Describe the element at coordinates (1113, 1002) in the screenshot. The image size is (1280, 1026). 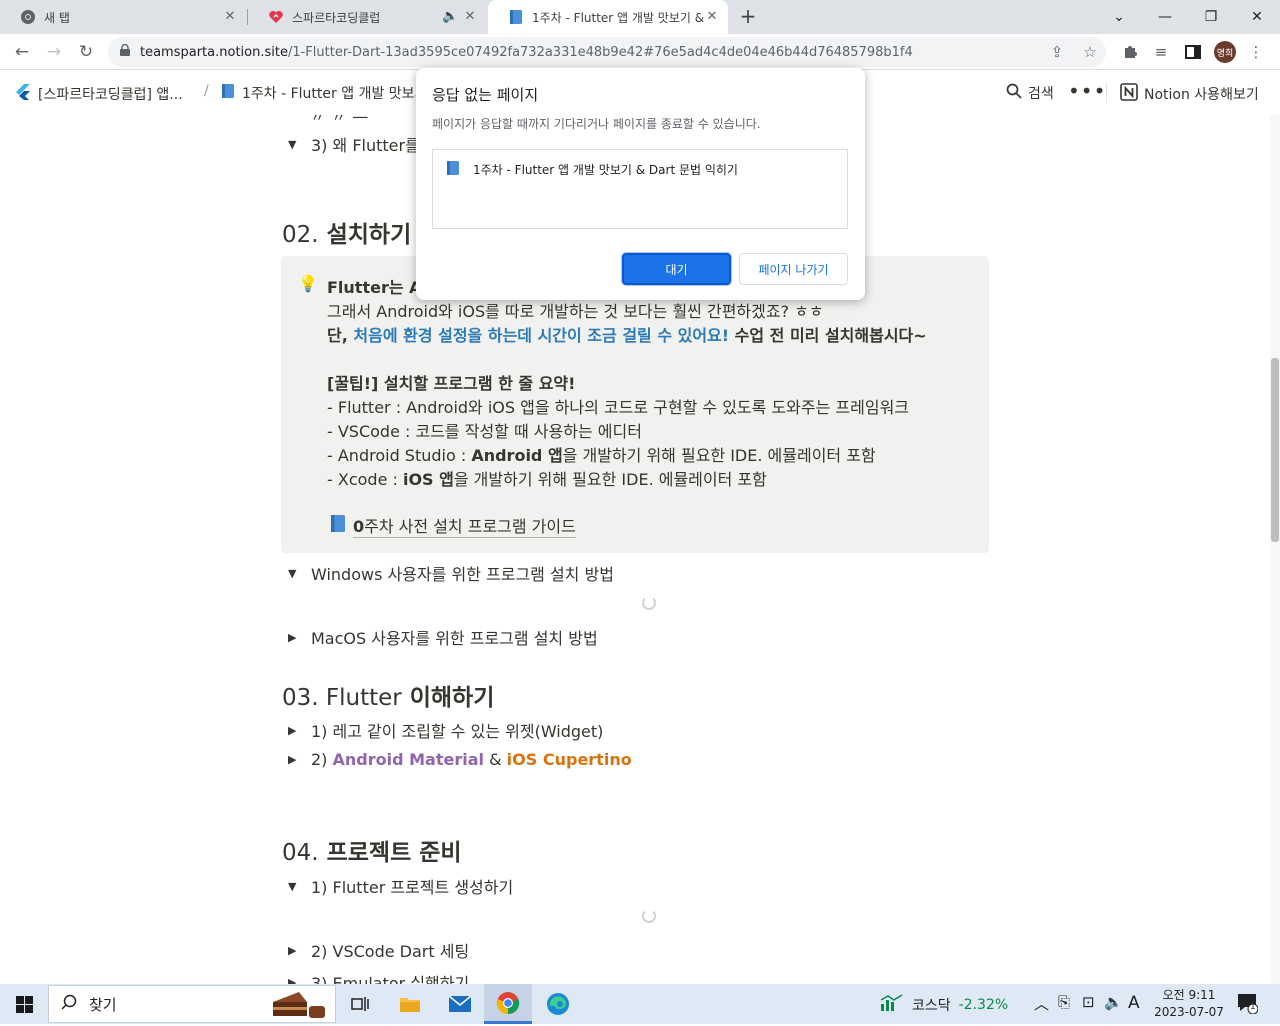
I see `volume-icon: 🔈` at that location.